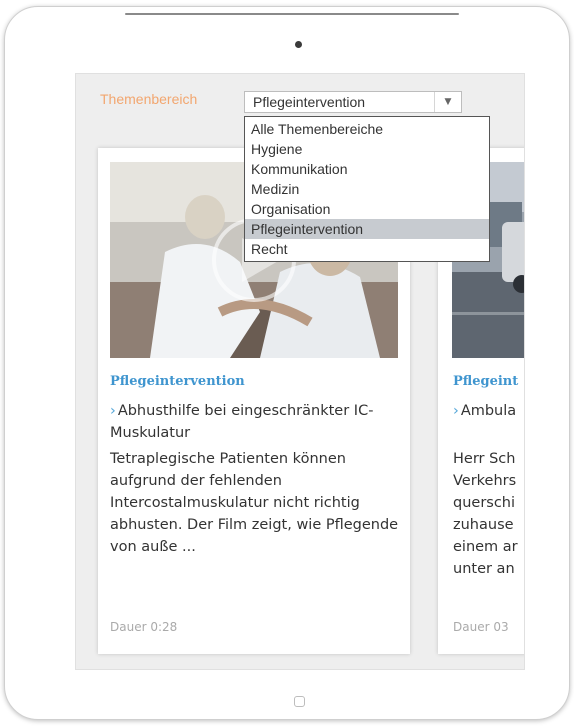 The width and height of the screenshot is (574, 726). I want to click on card-description-line: unter an, so click(484, 569).